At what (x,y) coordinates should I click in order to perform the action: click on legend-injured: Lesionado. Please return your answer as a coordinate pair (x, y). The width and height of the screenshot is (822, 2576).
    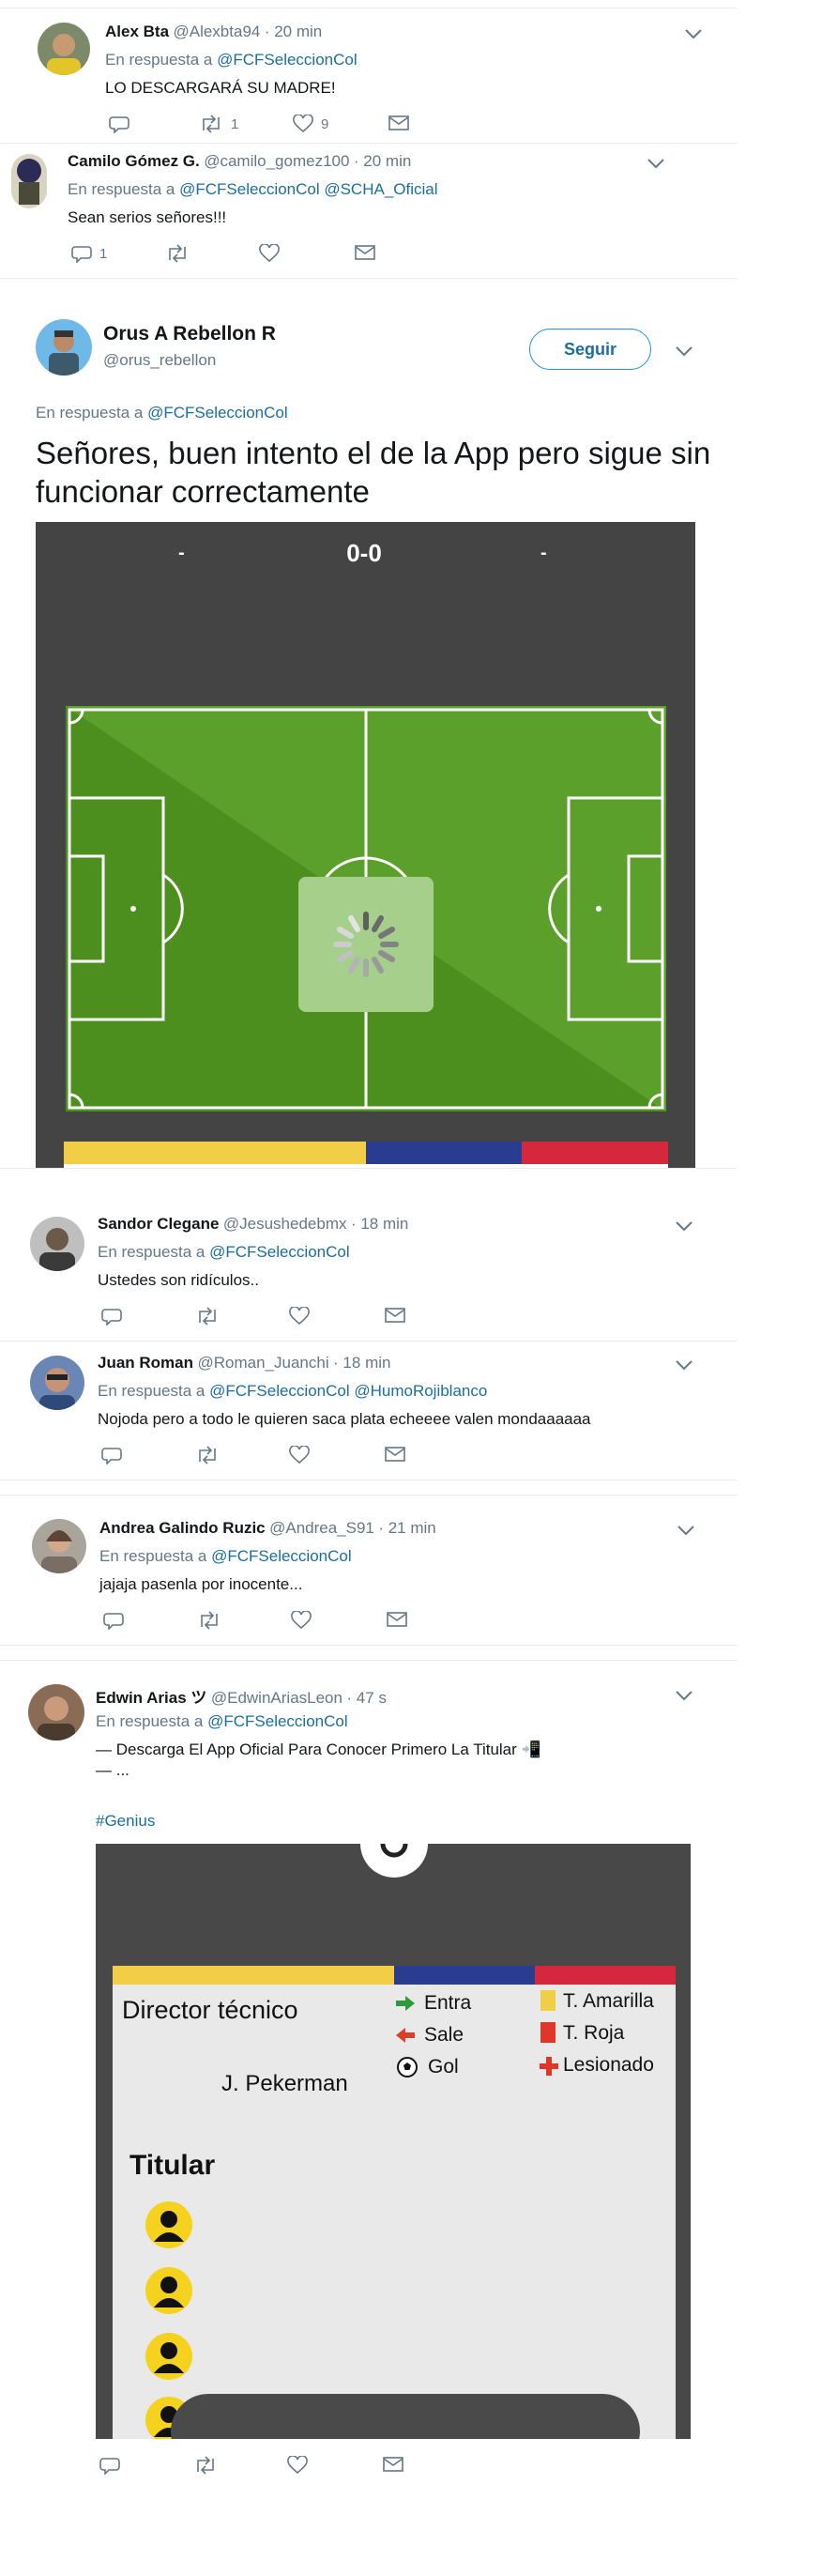
    Looking at the image, I should click on (608, 2065).